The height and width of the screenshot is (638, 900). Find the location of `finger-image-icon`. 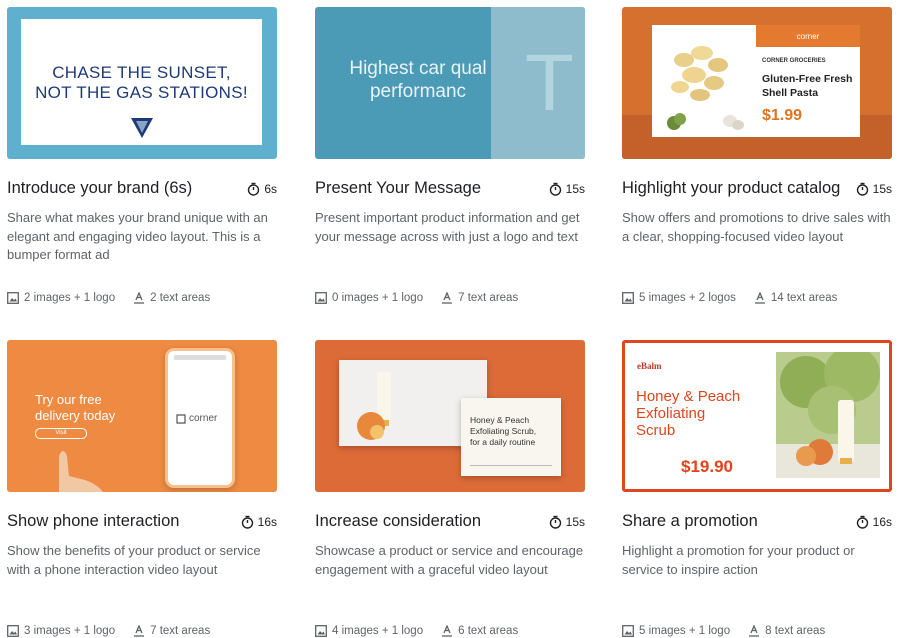

finger-image-icon is located at coordinates (81, 471).